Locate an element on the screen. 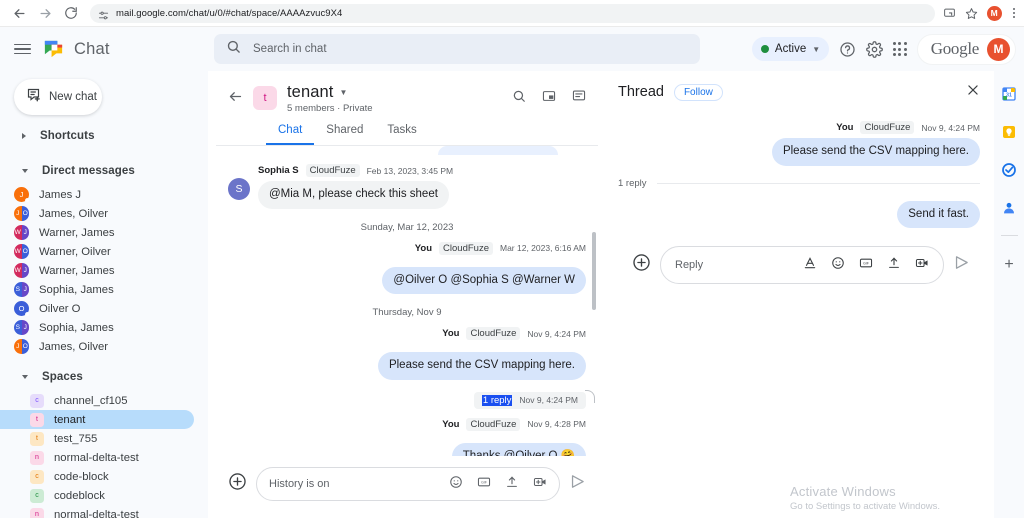  close-icon is located at coordinates (973, 92).